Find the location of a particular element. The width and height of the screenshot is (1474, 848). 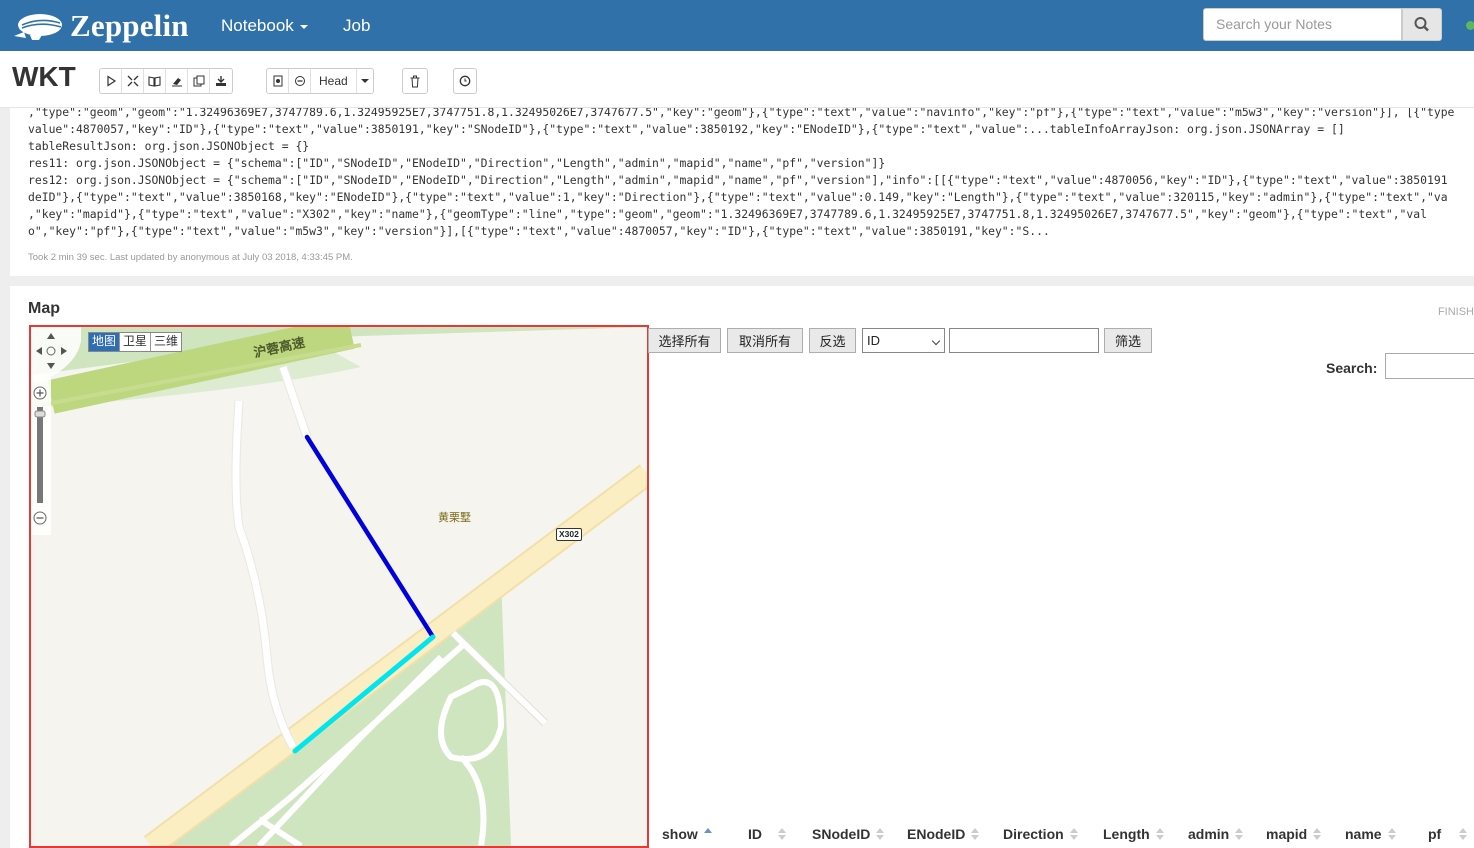

column-header-enodeid: ENodeID is located at coordinates (943, 834).